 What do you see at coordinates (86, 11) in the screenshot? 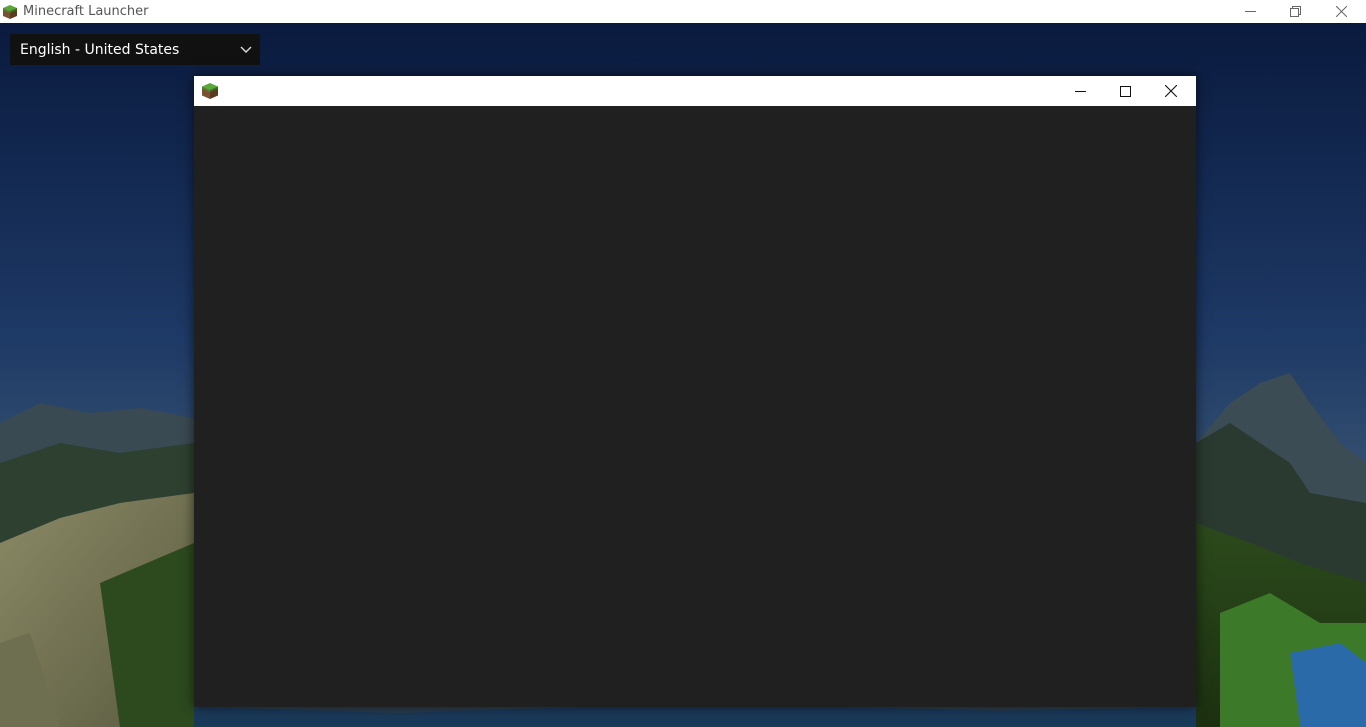
I see `window-title: Minecraft Launcher` at bounding box center [86, 11].